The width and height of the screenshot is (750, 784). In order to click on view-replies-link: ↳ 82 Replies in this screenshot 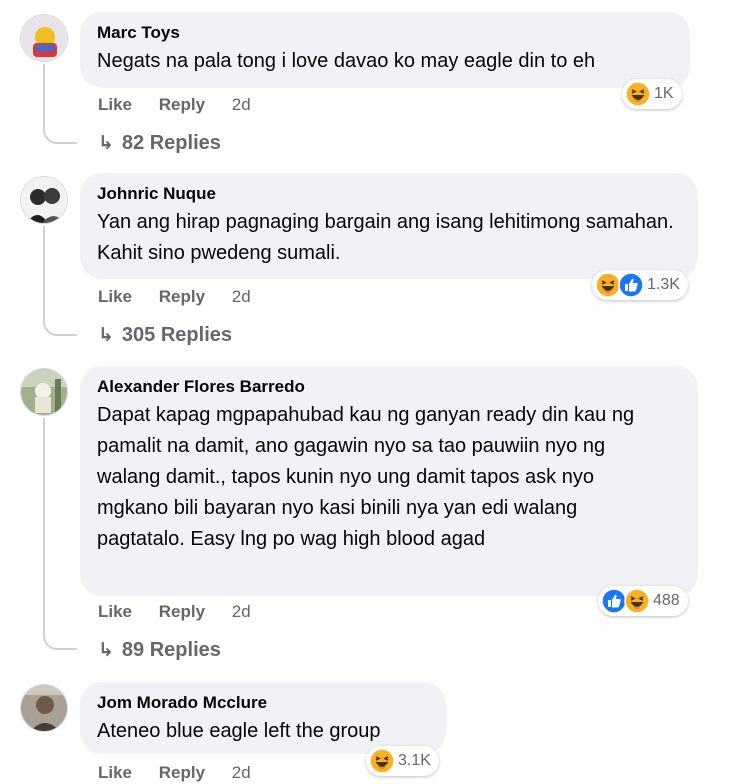, I will do `click(159, 143)`.